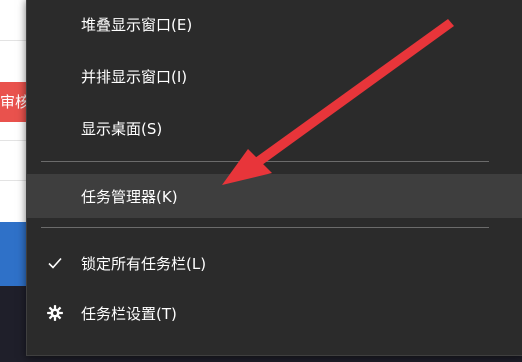 This screenshot has width=522, height=362. I want to click on menu-item-task-manager: 任务管理器(K), so click(274, 196).